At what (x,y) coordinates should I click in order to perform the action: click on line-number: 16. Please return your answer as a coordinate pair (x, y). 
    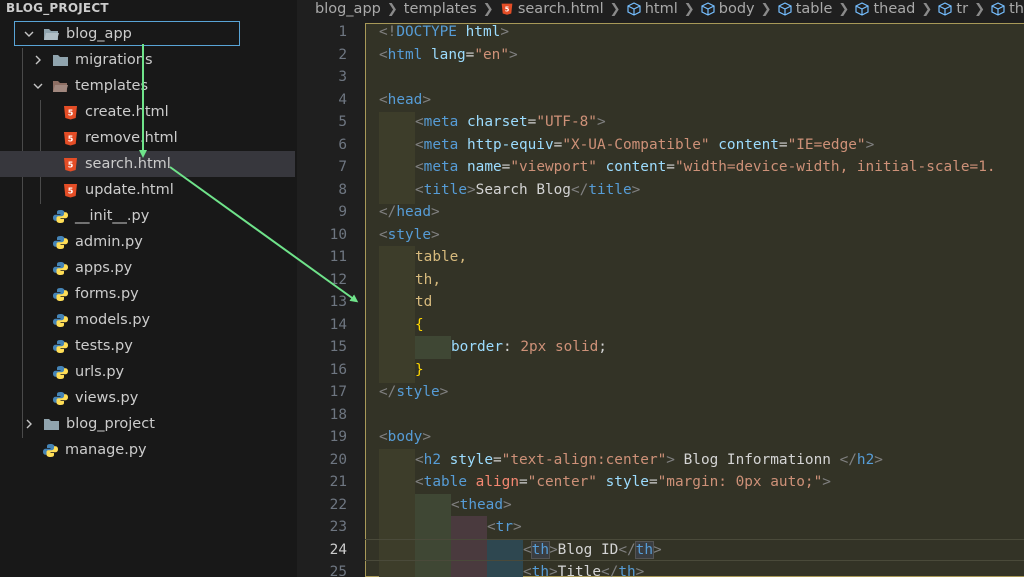
    Looking at the image, I should click on (338, 369).